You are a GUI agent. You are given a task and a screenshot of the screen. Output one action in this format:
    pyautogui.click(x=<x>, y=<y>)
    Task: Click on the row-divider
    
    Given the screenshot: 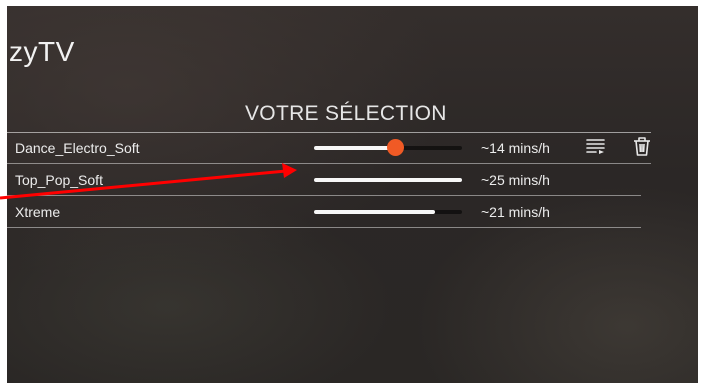 What is the action you would take?
    pyautogui.click(x=324, y=227)
    